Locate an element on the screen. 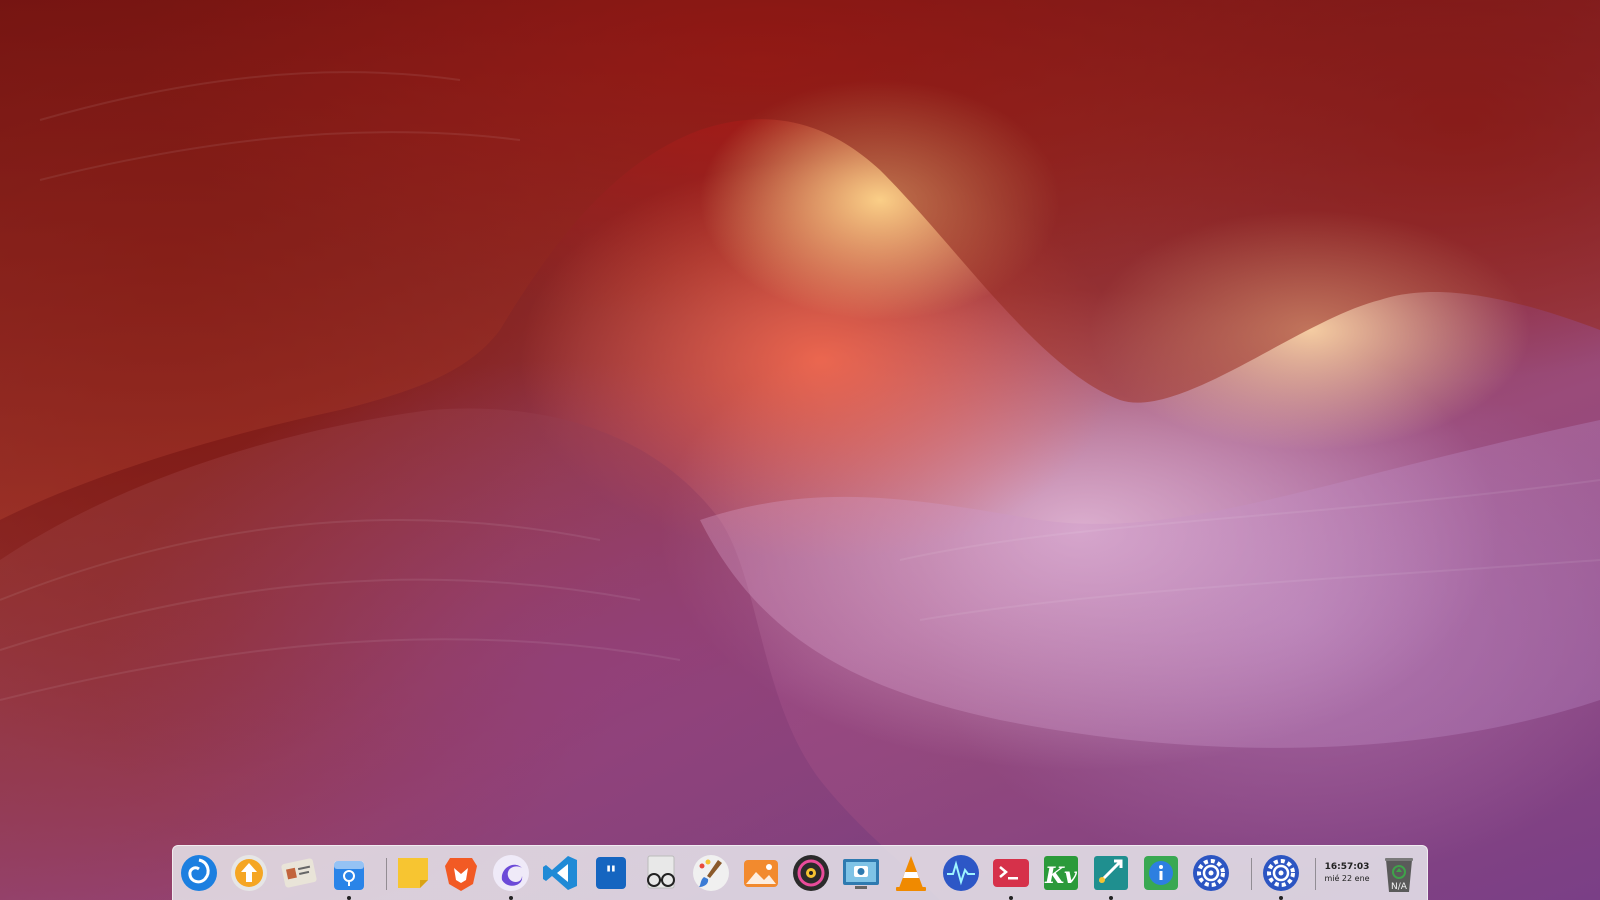  dock-item-app-store is located at coordinates (349, 875).